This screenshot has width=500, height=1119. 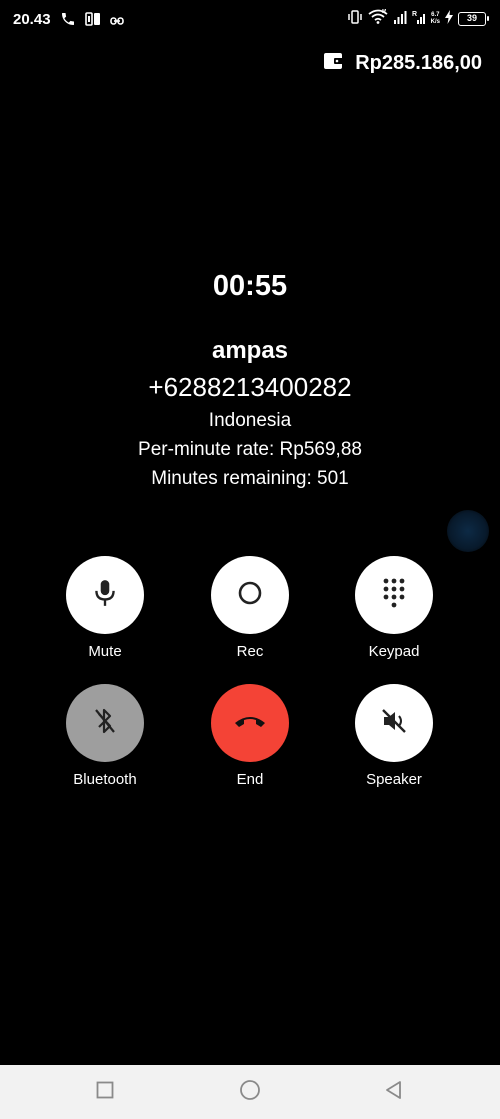 I want to click on speaker-button: Speaker, so click(x=394, y=736).